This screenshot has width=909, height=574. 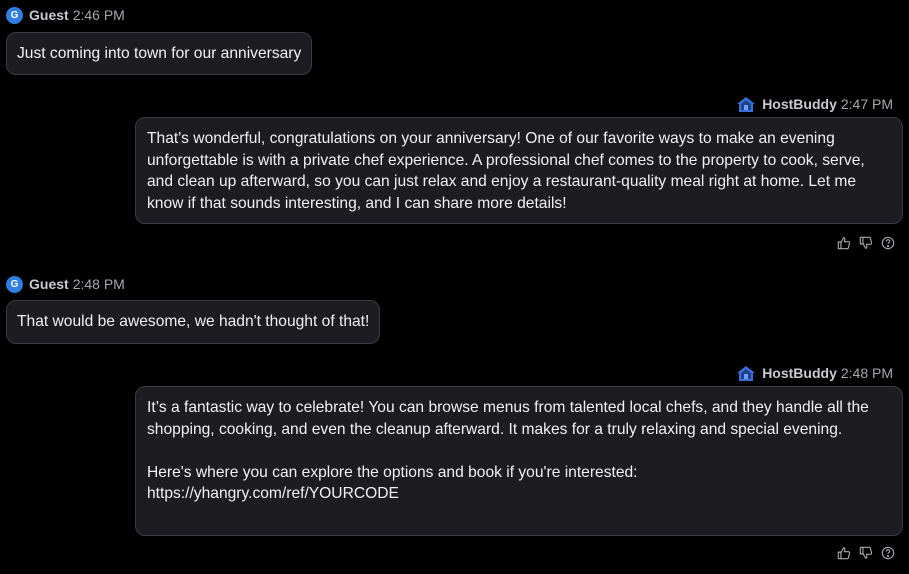 I want to click on message-header: HostBuddy 2:47 PM, so click(x=814, y=104).